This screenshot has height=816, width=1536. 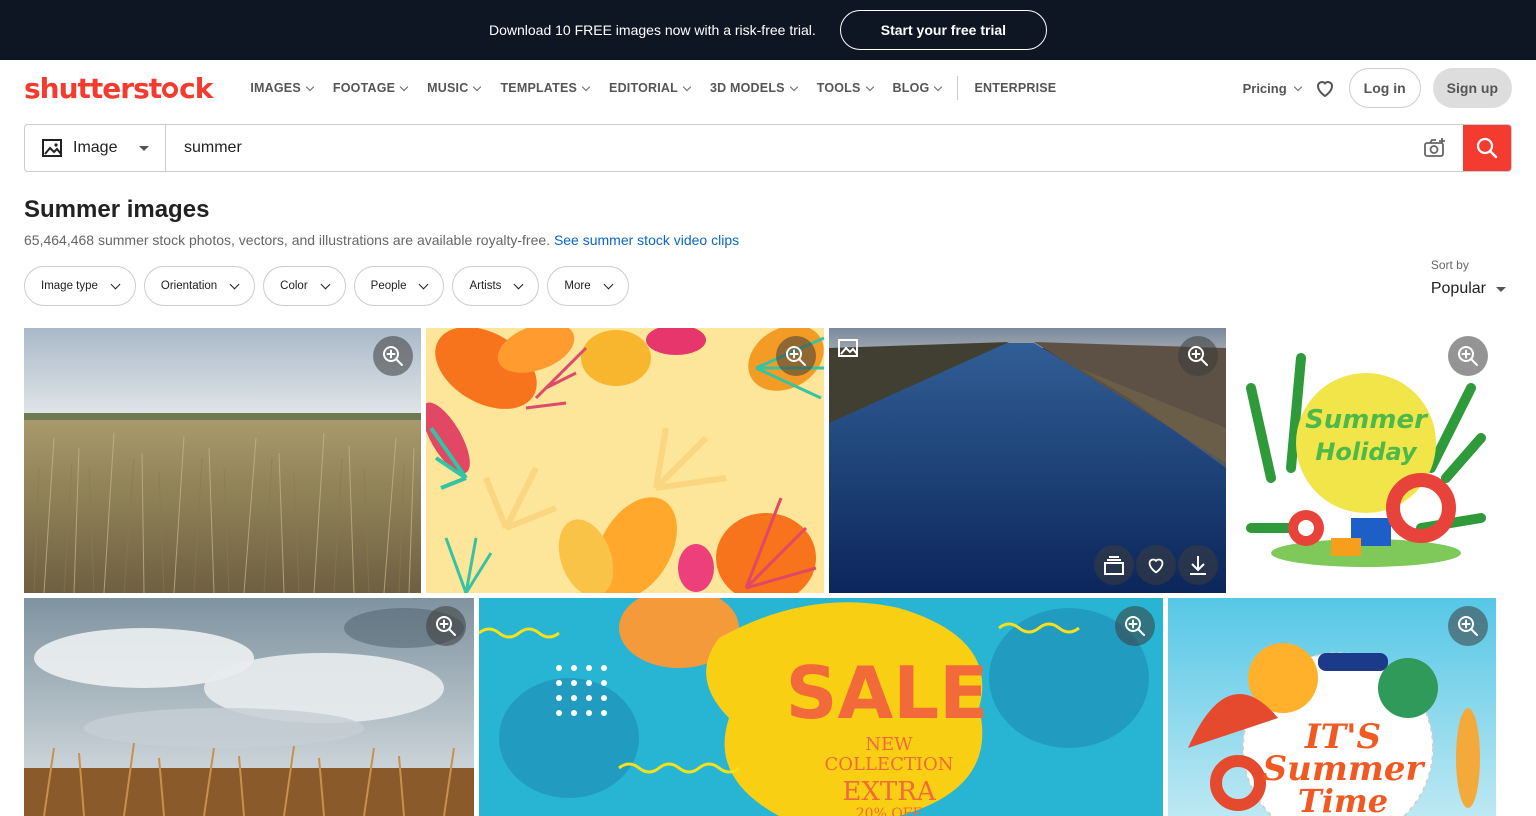 I want to click on sale-text: SALE, so click(x=887, y=693).